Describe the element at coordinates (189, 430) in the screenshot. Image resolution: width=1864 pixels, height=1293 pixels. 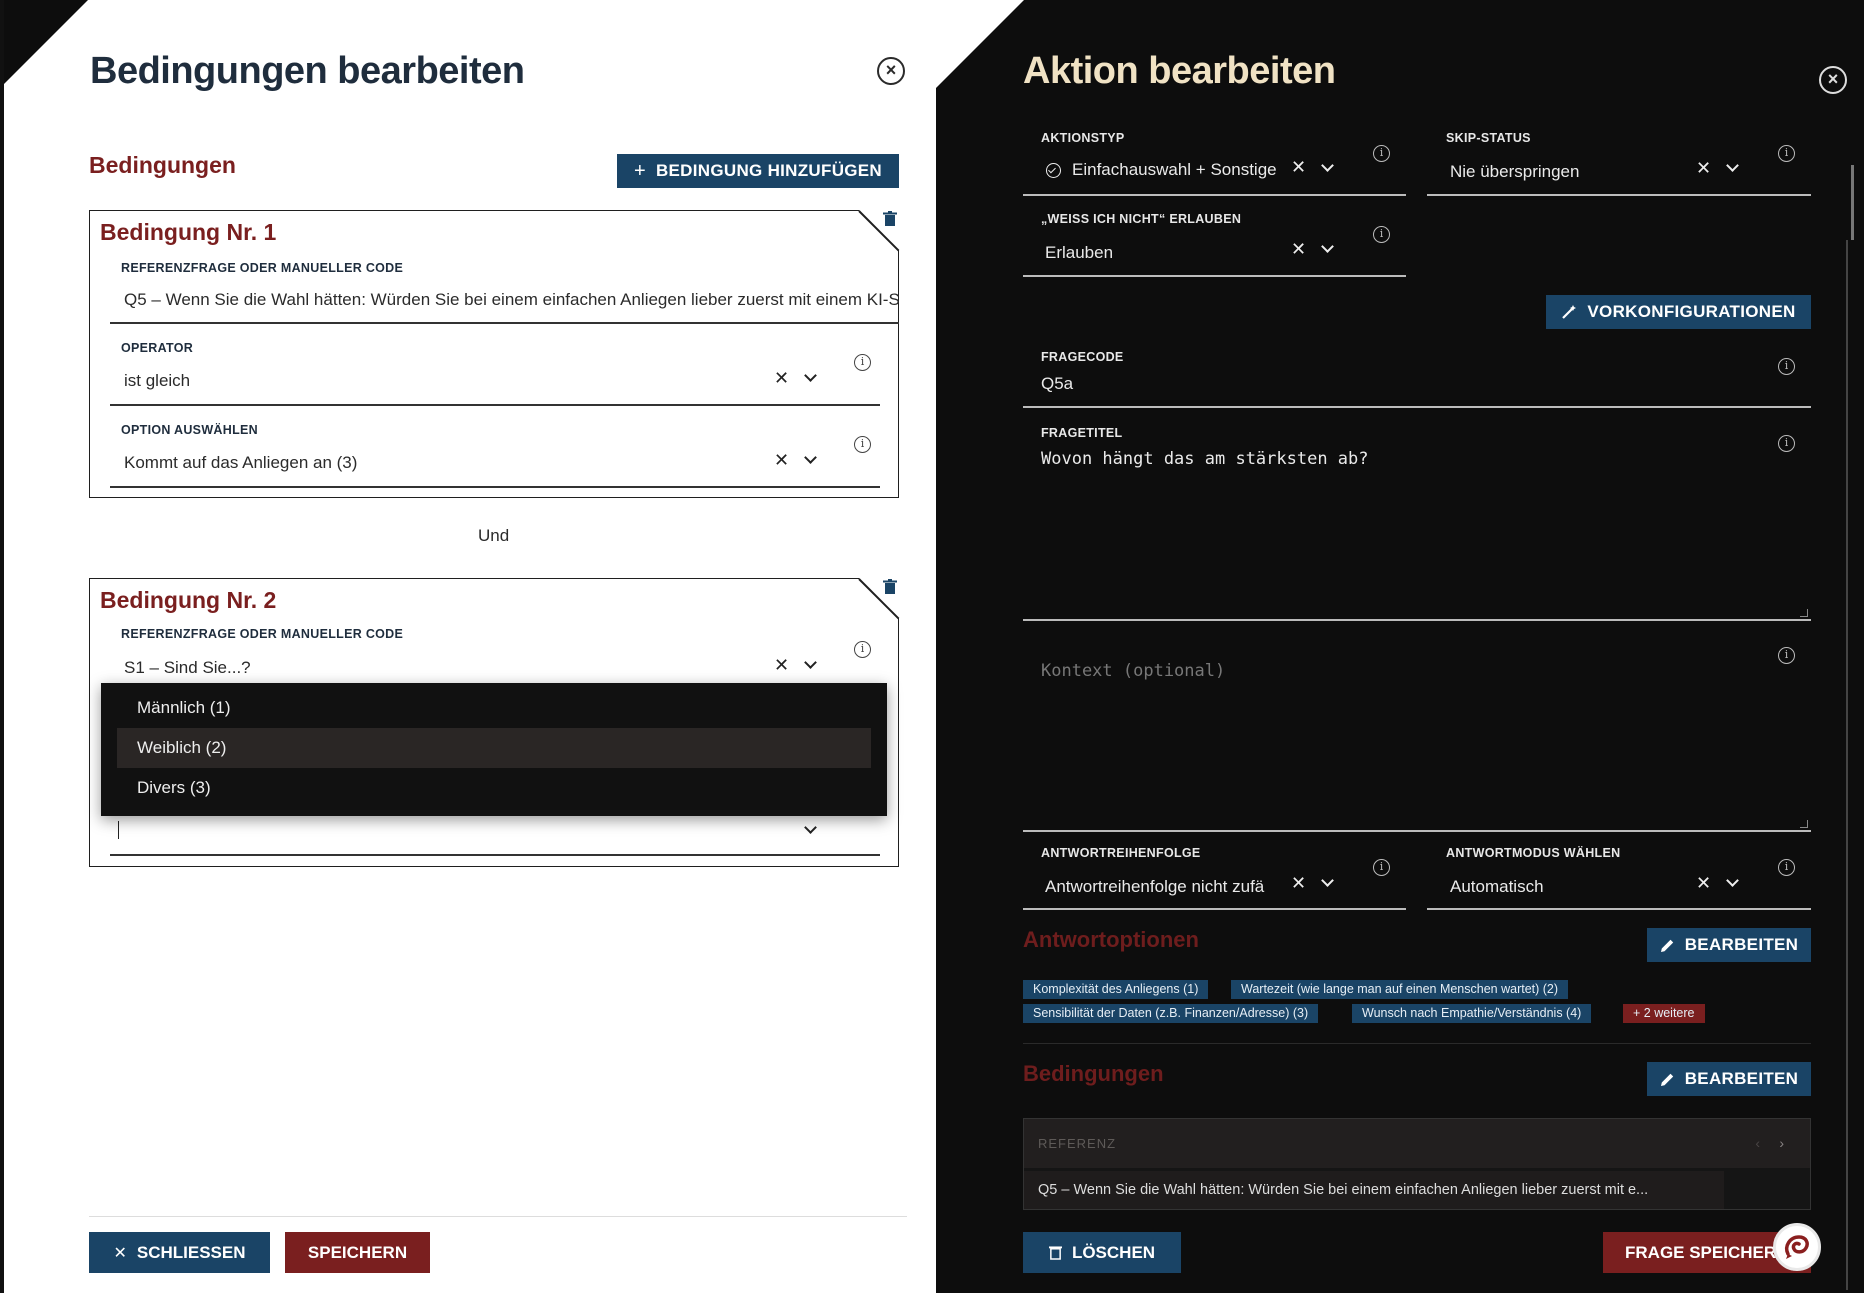
I see `option-label: OPTION AUSWÄHLEN` at that location.